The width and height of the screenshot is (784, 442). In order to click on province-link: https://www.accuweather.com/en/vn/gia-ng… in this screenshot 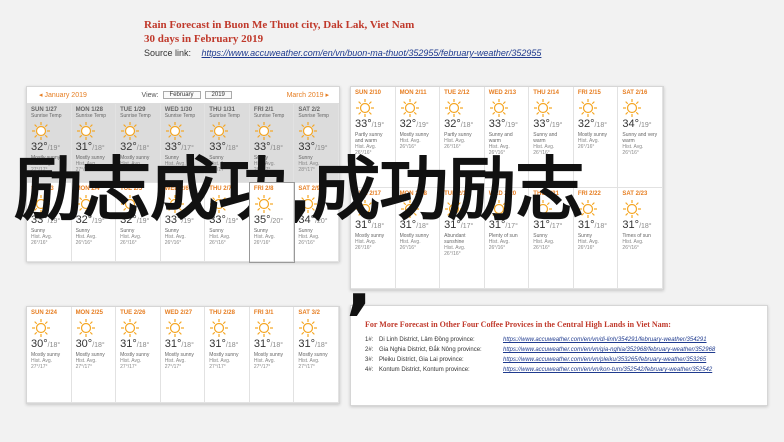, I will do `click(609, 350)`.